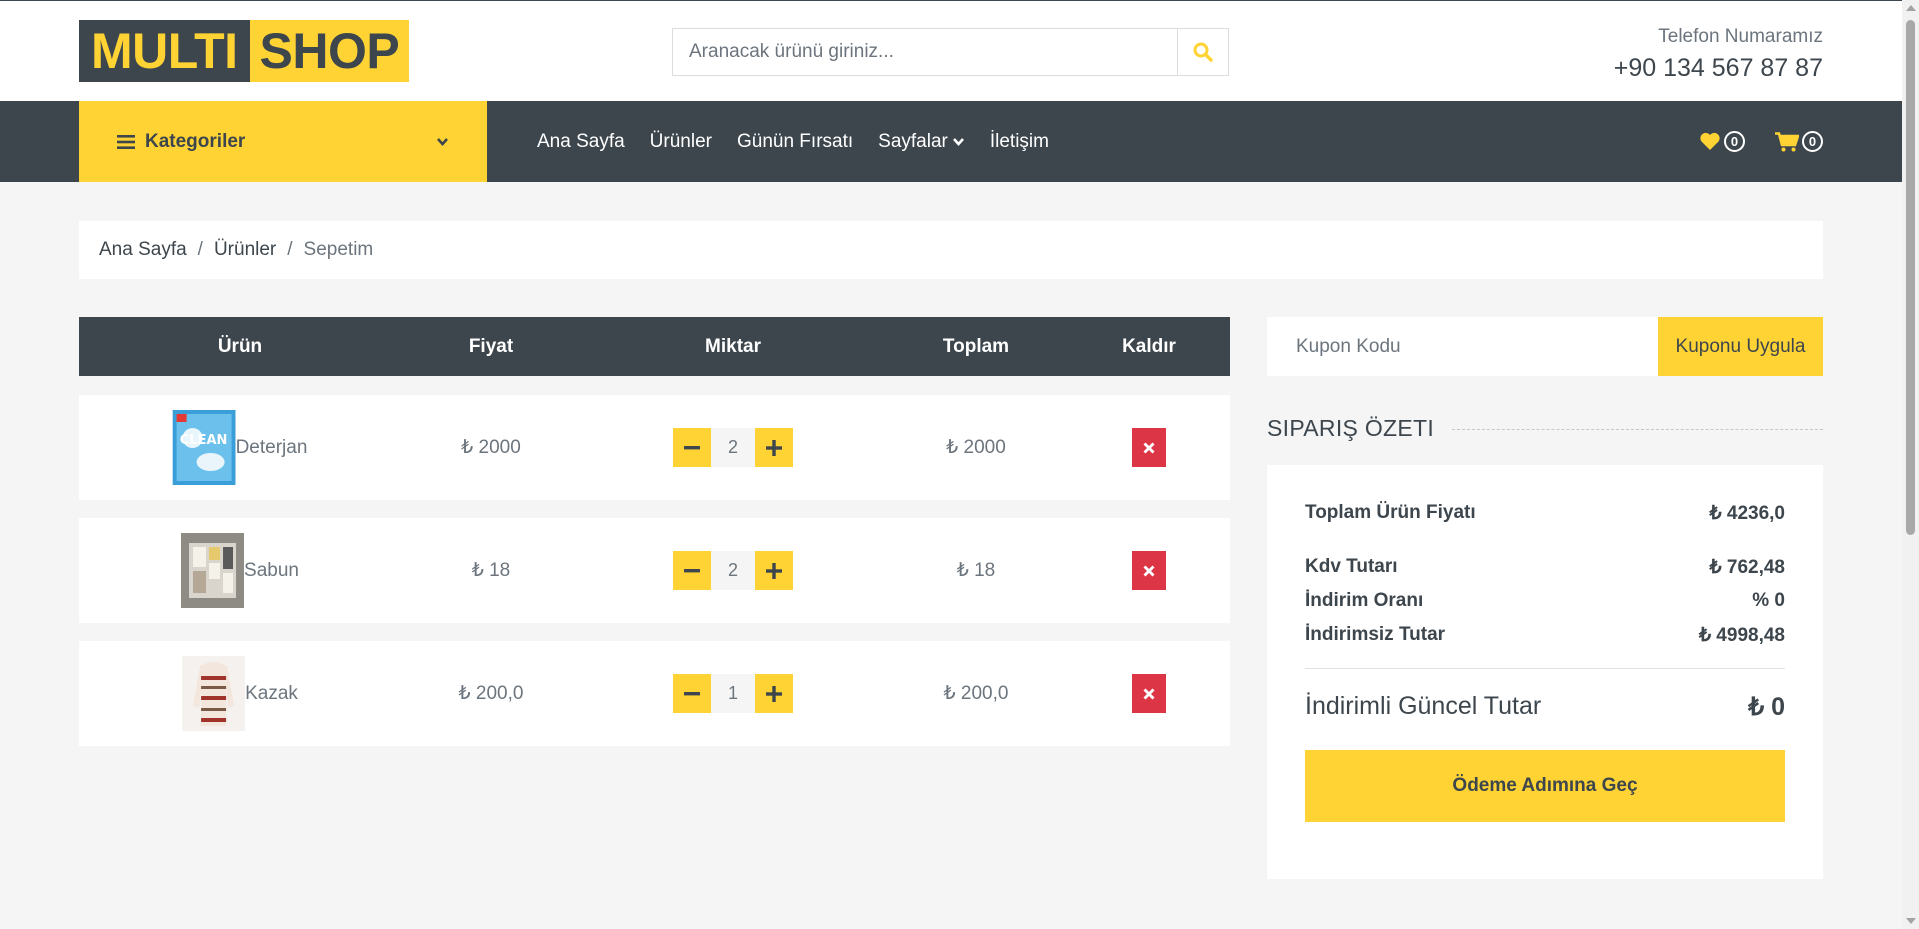 This screenshot has height=929, width=1919. I want to click on search-bar, so click(950, 52).